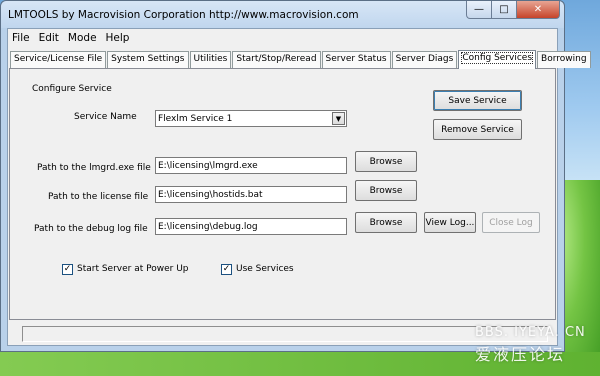 This screenshot has width=600, height=376. Describe the element at coordinates (386, 161) in the screenshot. I see `browse-lmgrd-button: Browse` at that location.